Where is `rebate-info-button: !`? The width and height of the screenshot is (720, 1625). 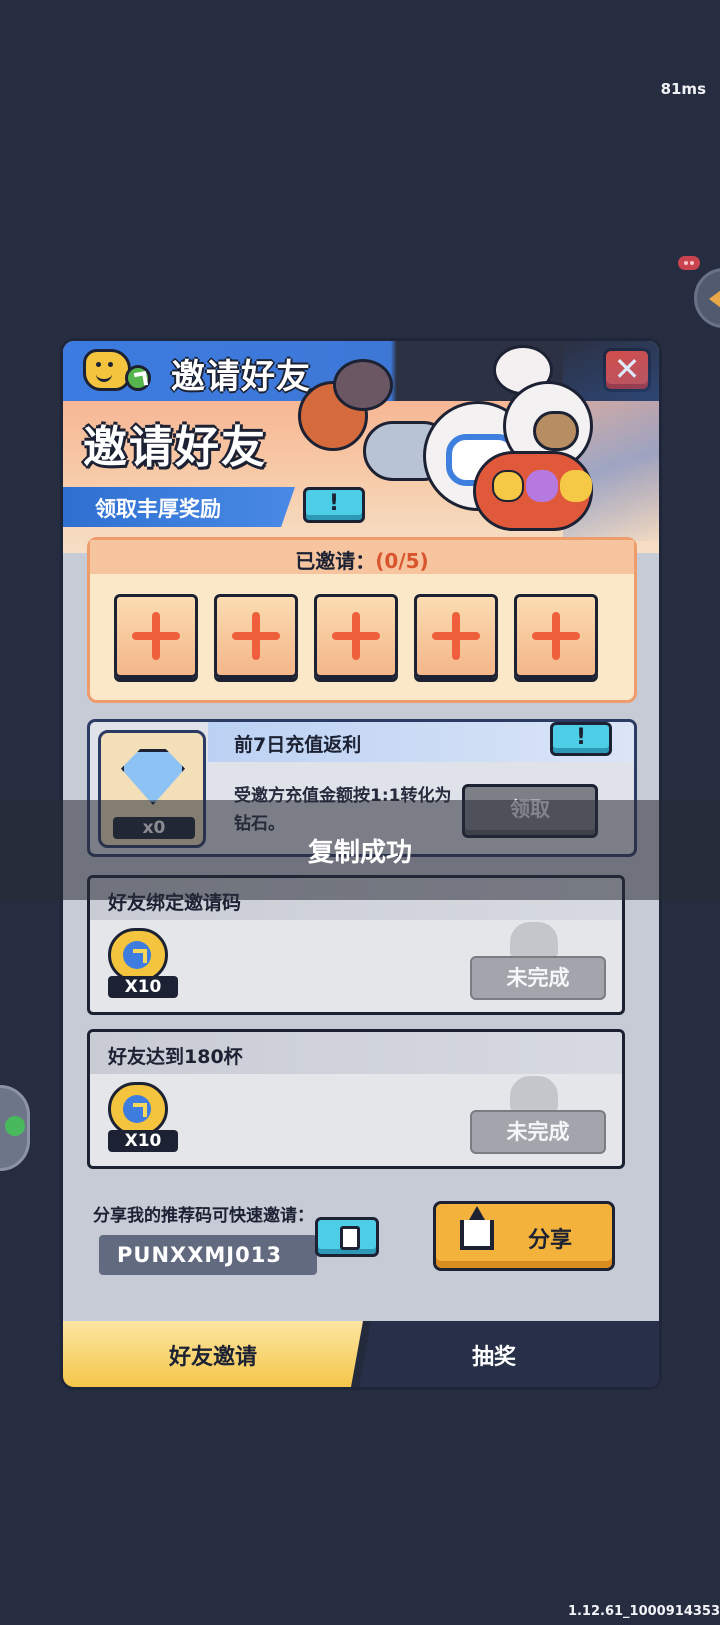 rebate-info-button: ! is located at coordinates (581, 739).